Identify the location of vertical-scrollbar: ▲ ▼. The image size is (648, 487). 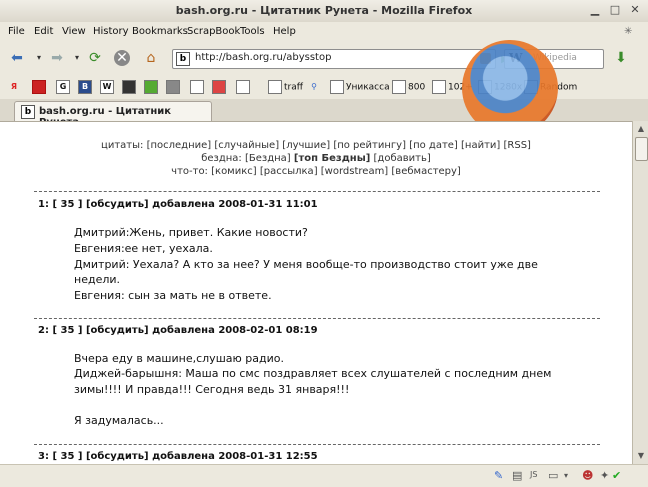
(640, 292).